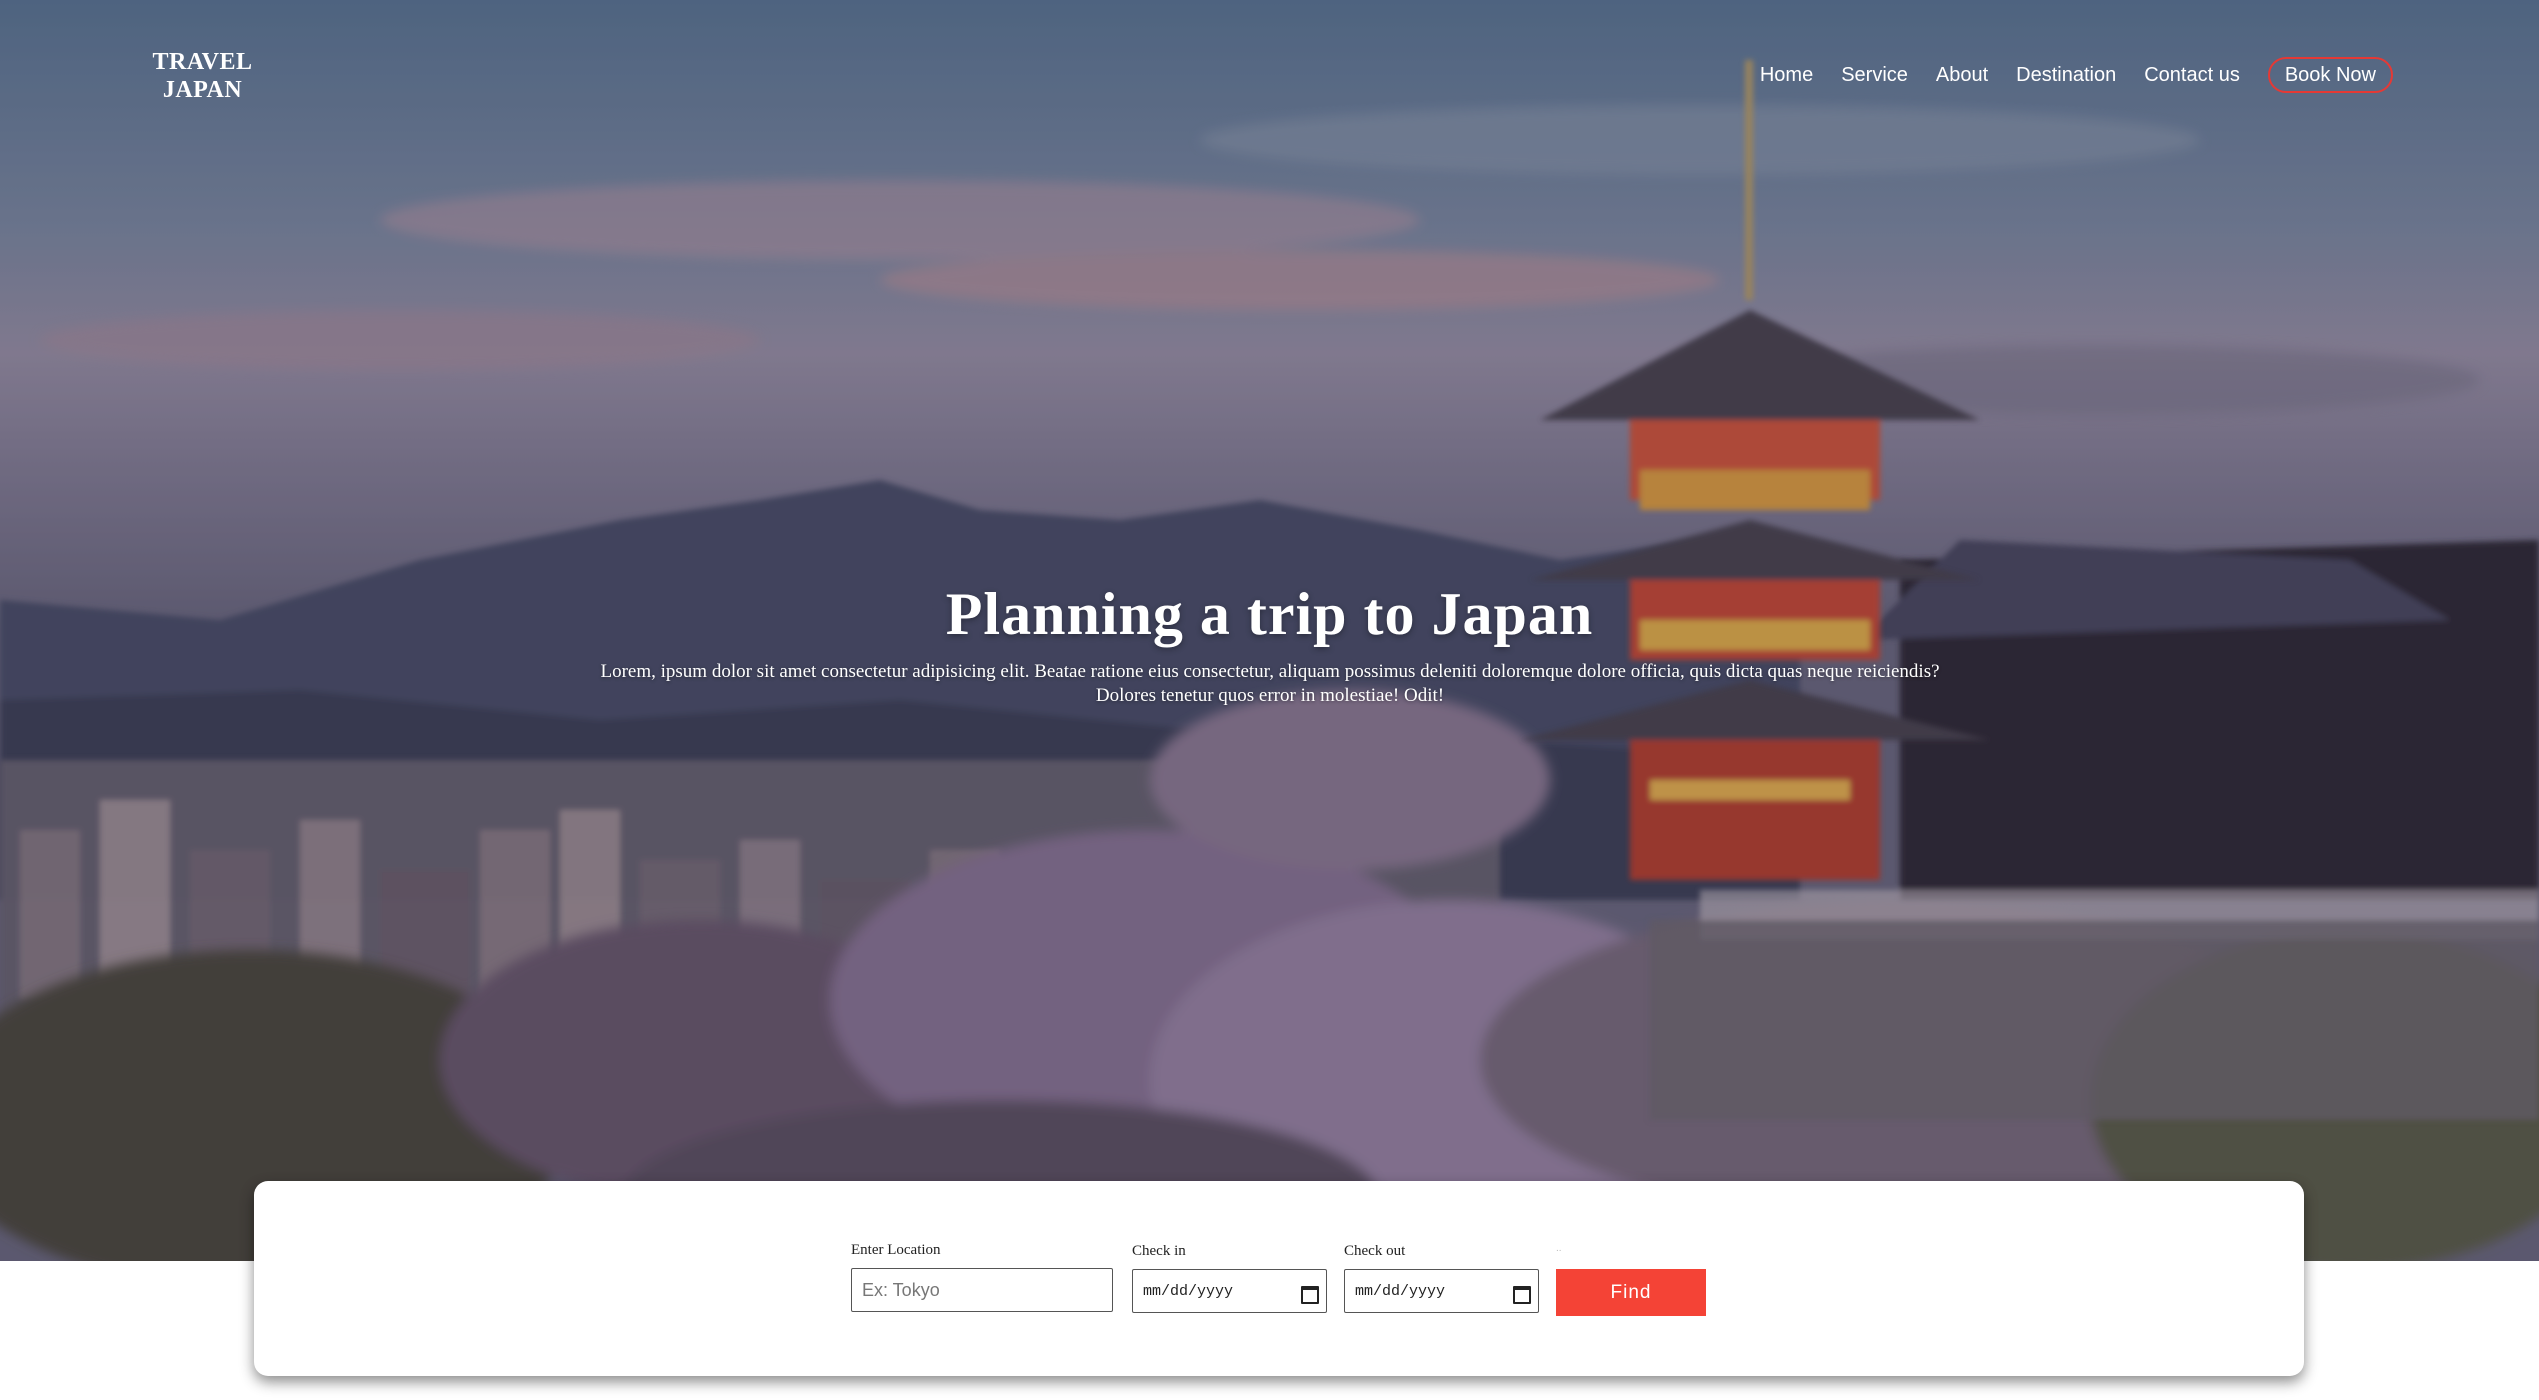 The image size is (2539, 1400). I want to click on nav-contact-us: Contact us, so click(2192, 75).